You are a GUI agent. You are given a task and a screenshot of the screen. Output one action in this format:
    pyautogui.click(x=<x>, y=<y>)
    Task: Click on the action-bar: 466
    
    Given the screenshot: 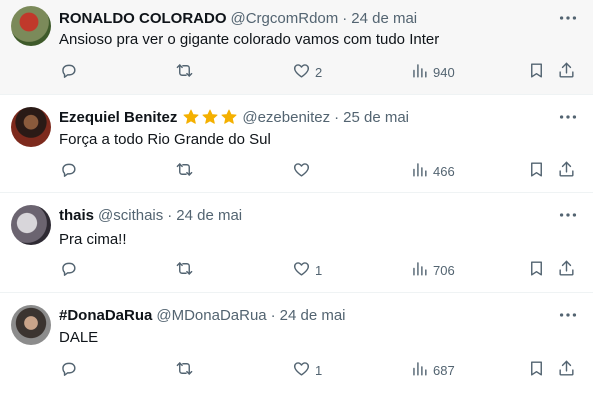 What is the action you would take?
    pyautogui.click(x=296, y=171)
    